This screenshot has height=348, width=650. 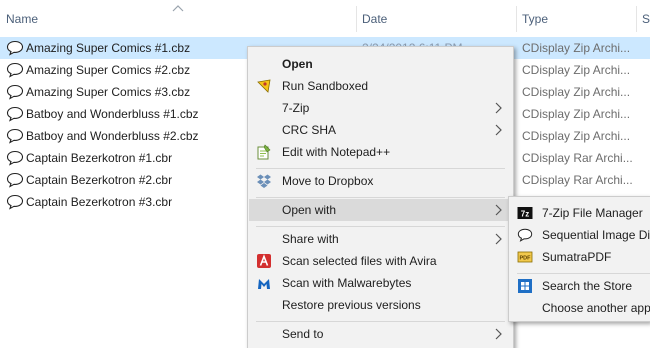 I want to click on menu-item-open: Open, so click(x=380, y=64).